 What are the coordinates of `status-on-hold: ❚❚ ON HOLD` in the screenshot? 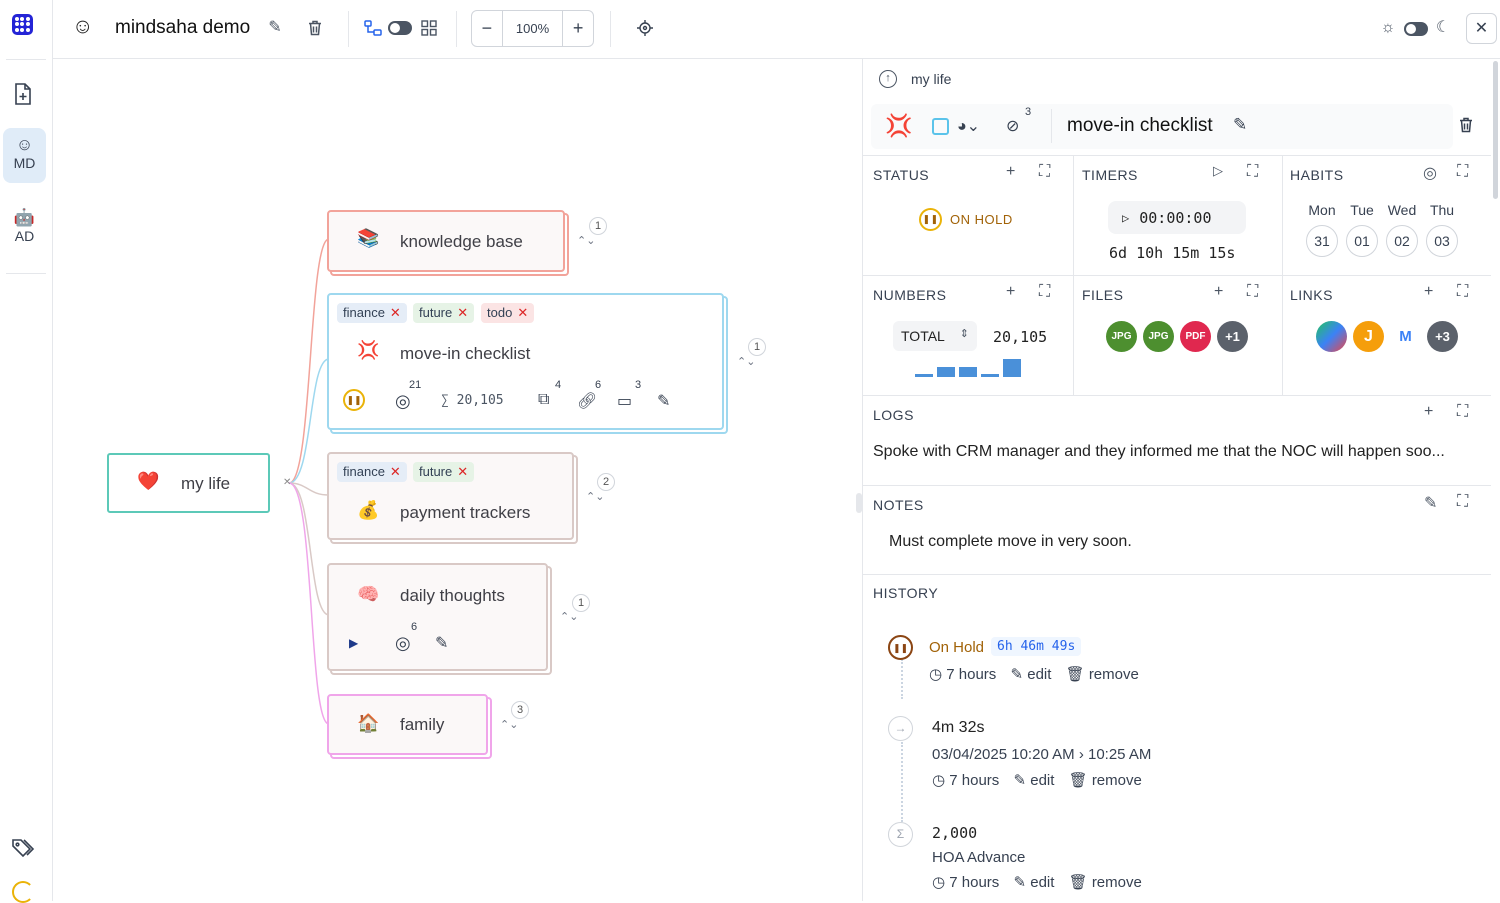 It's located at (966, 219).